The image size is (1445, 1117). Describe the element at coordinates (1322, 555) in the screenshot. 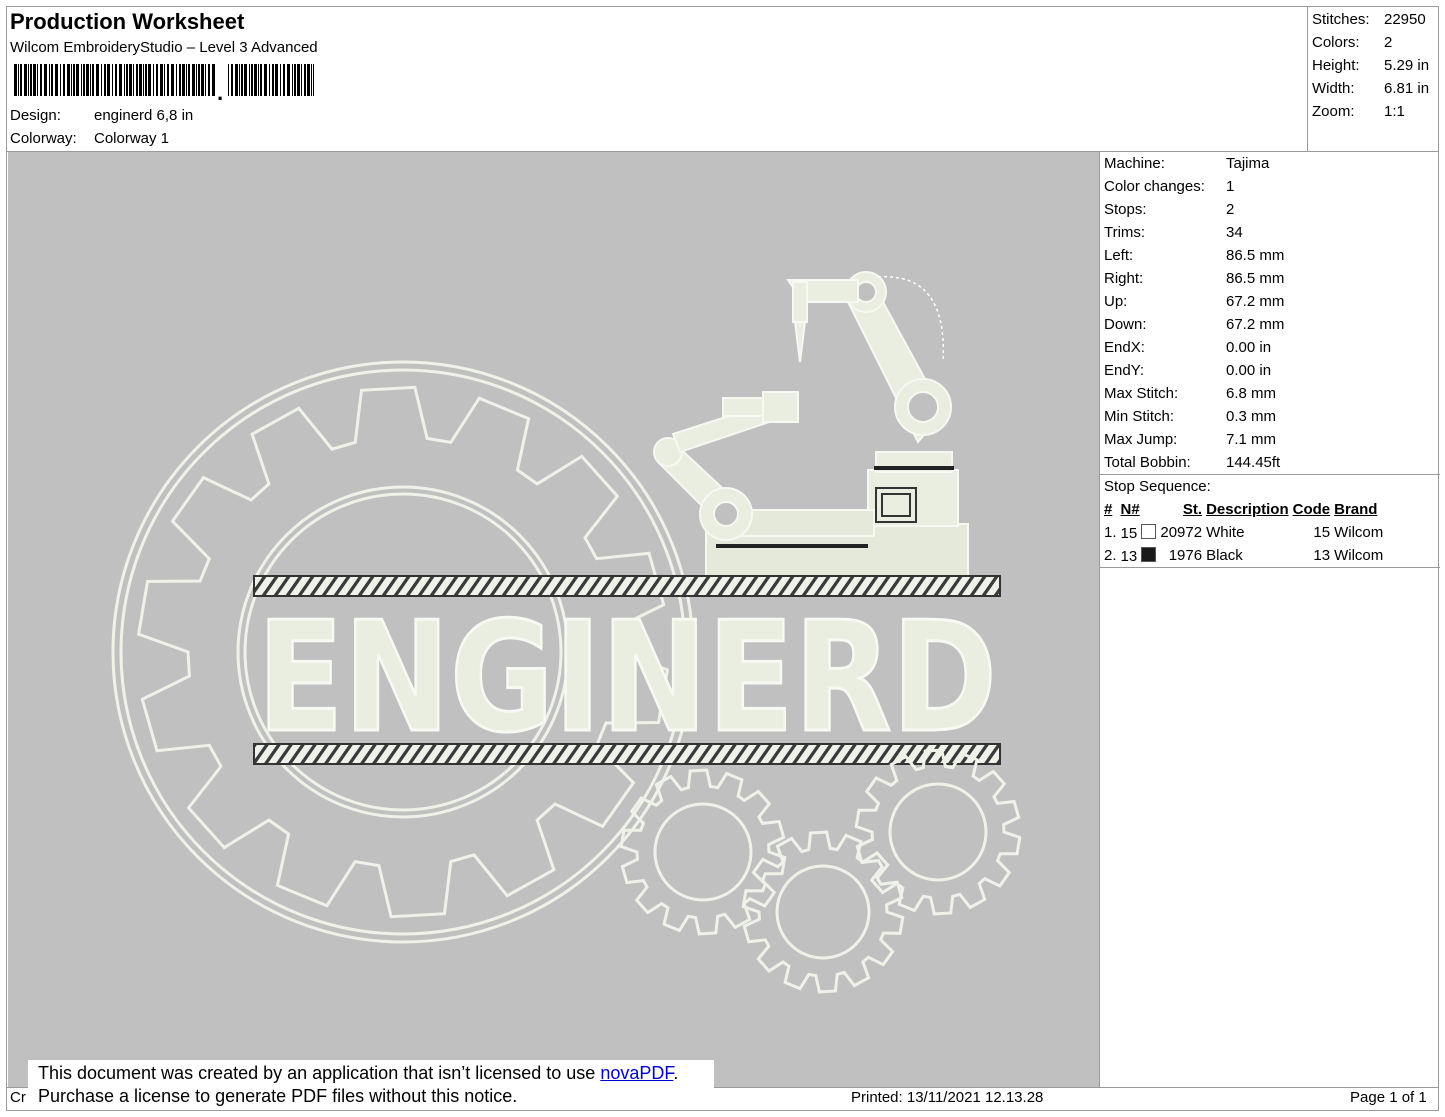

I see `row-code: 13` at that location.